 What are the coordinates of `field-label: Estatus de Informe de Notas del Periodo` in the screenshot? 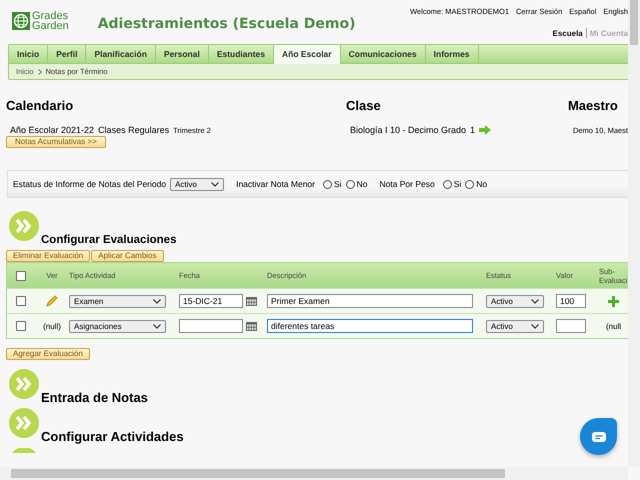 It's located at (89, 184).